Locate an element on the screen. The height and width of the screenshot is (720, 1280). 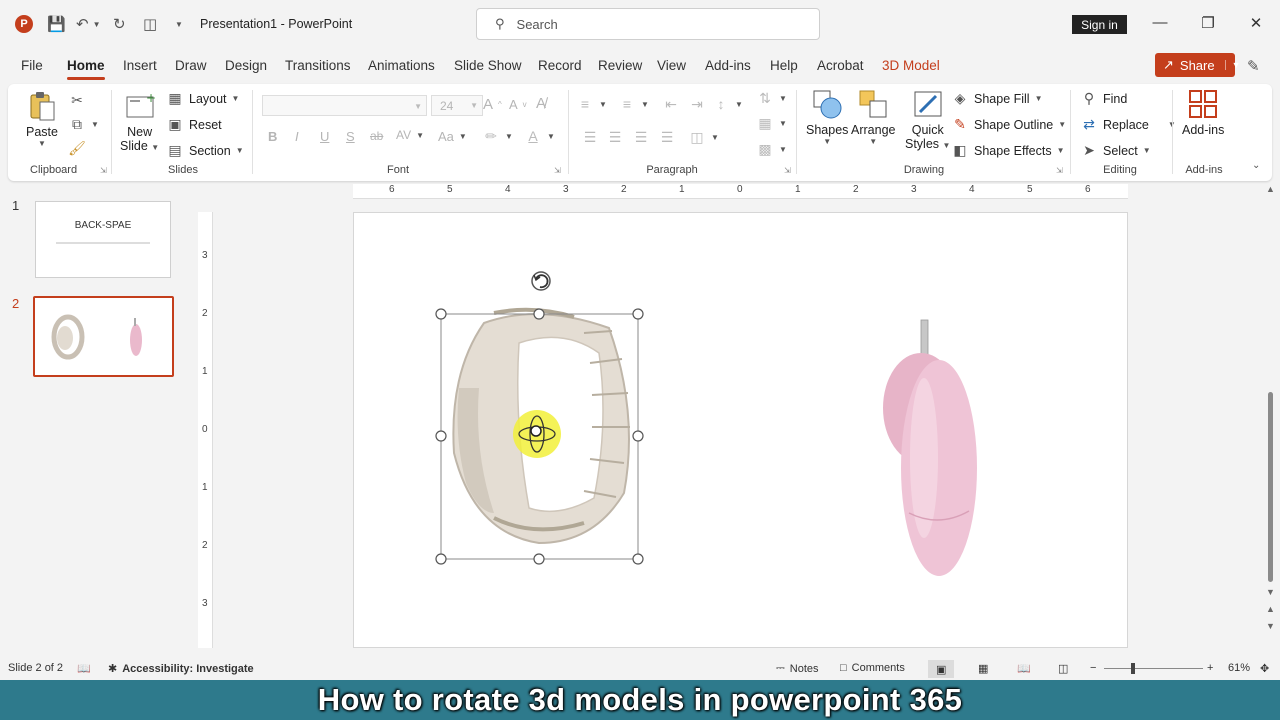
zoom-level: 61% is located at coordinates (1239, 668).